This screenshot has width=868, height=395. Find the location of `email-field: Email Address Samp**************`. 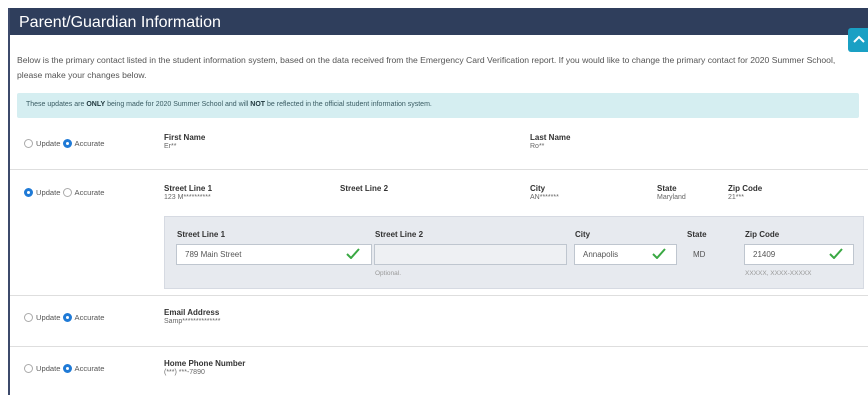

email-field: Email Address Samp************** is located at coordinates (192, 316).